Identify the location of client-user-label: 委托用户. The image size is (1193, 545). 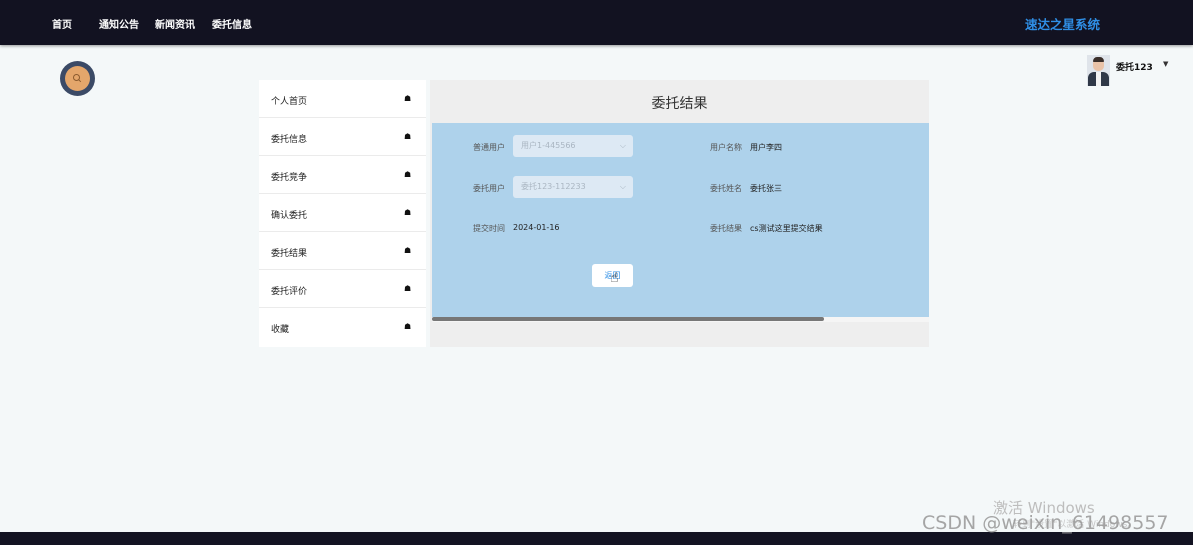
(489, 188).